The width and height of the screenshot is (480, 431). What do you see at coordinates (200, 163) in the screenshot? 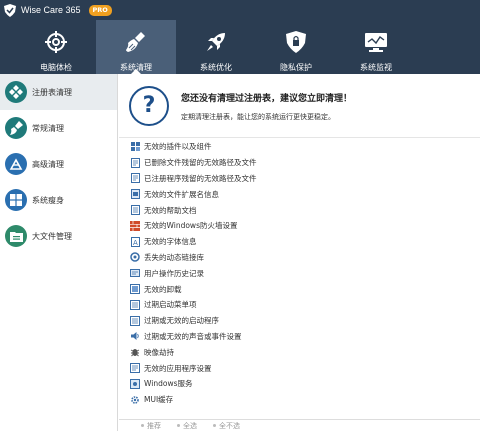
I see `list-item-label: 已删除文件残留的无效路径及文件` at bounding box center [200, 163].